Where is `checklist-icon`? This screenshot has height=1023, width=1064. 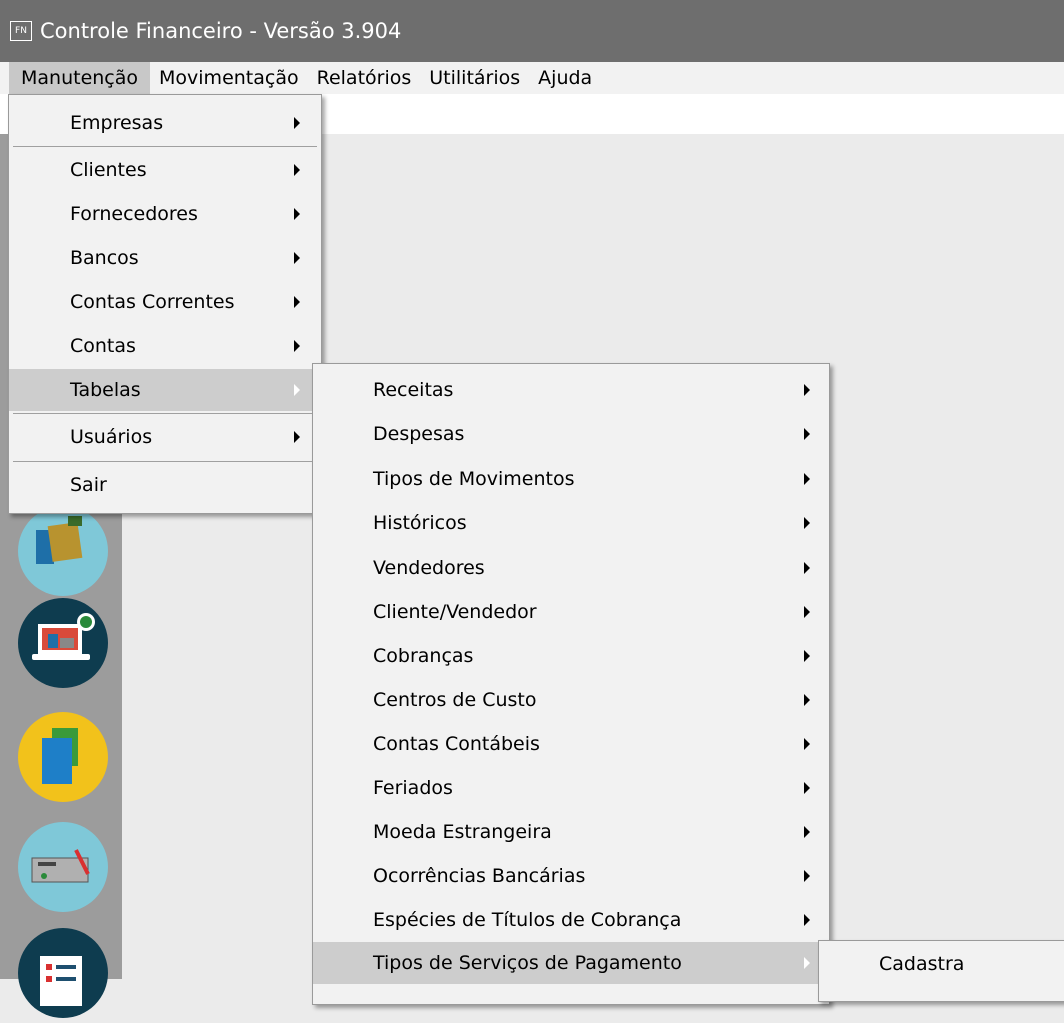
checklist-icon is located at coordinates (63, 973).